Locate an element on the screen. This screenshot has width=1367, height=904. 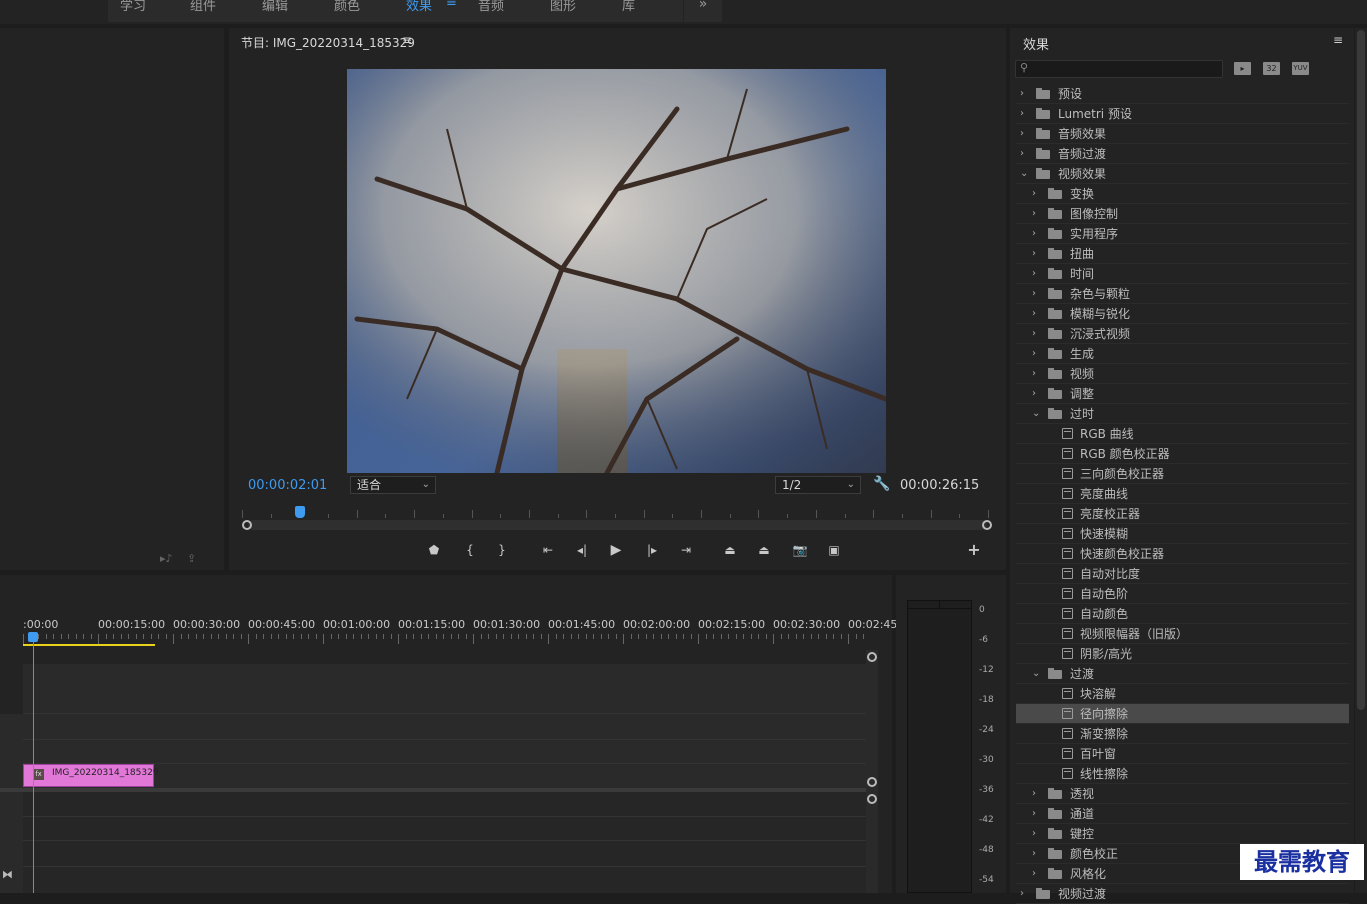
effects-tree-item: 自动颜色 is located at coordinates (1182, 614).